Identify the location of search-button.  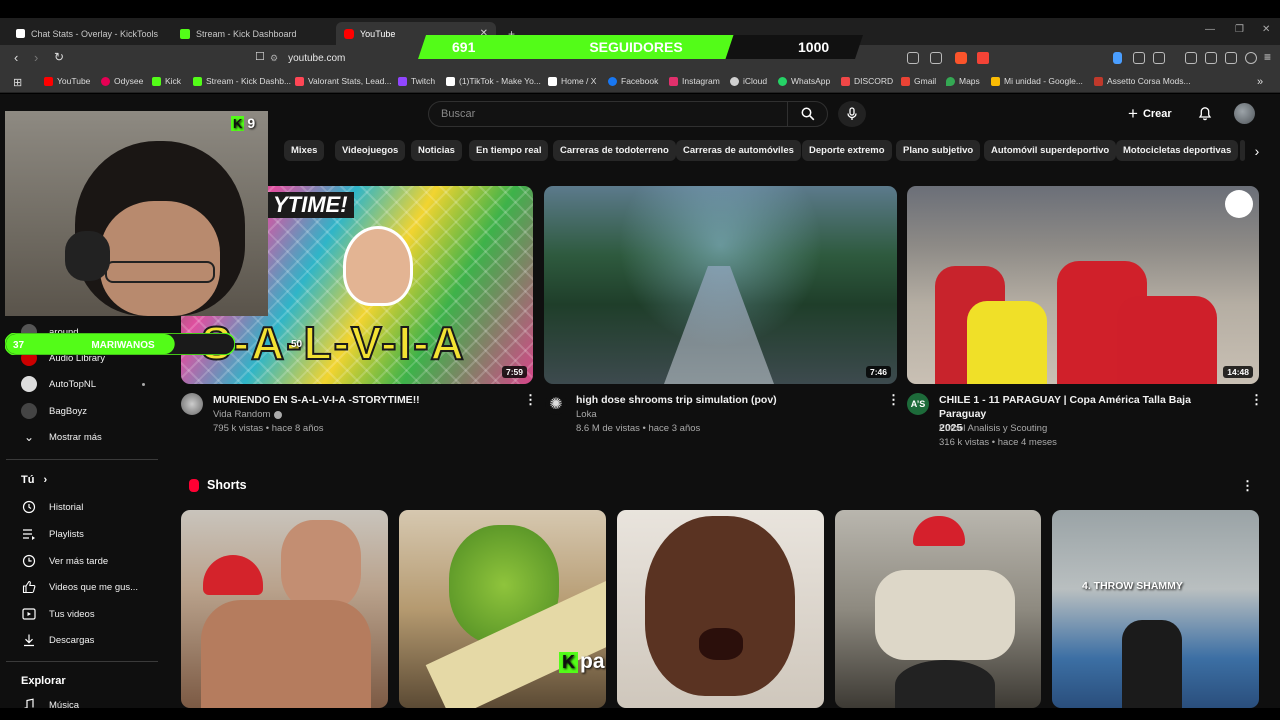
(807, 114).